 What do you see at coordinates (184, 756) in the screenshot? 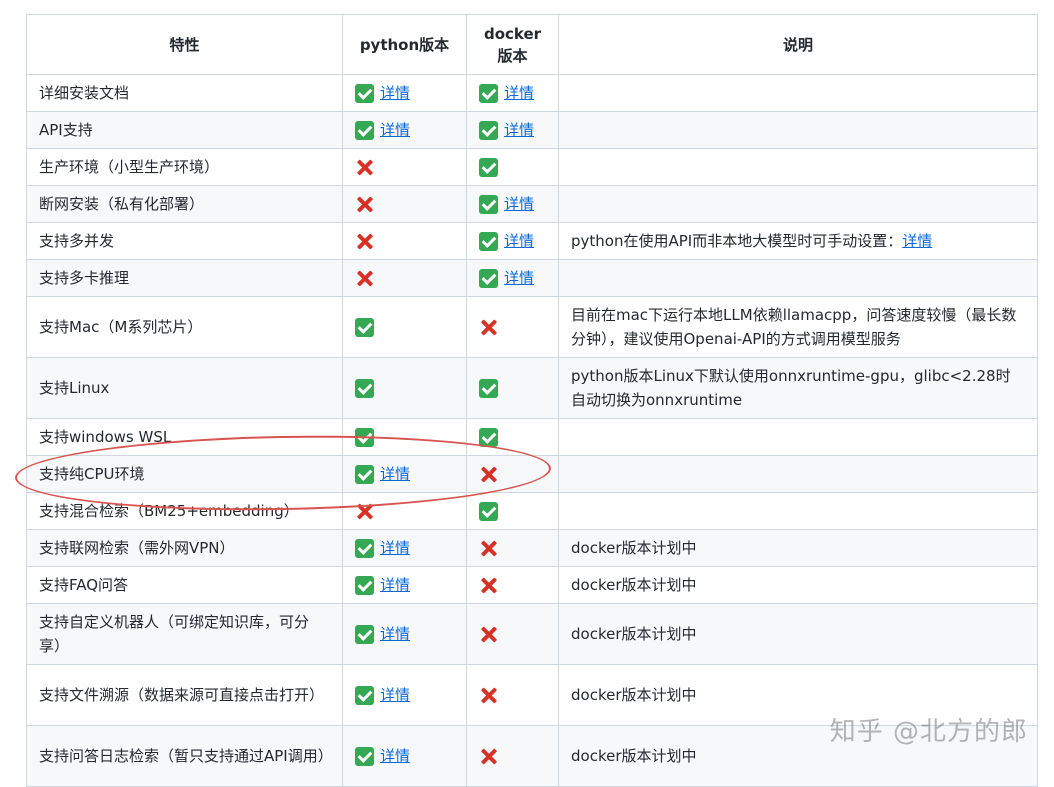
I see `feature-cell: 支持问答日志检索（暂只支持通过API调用）` at bounding box center [184, 756].